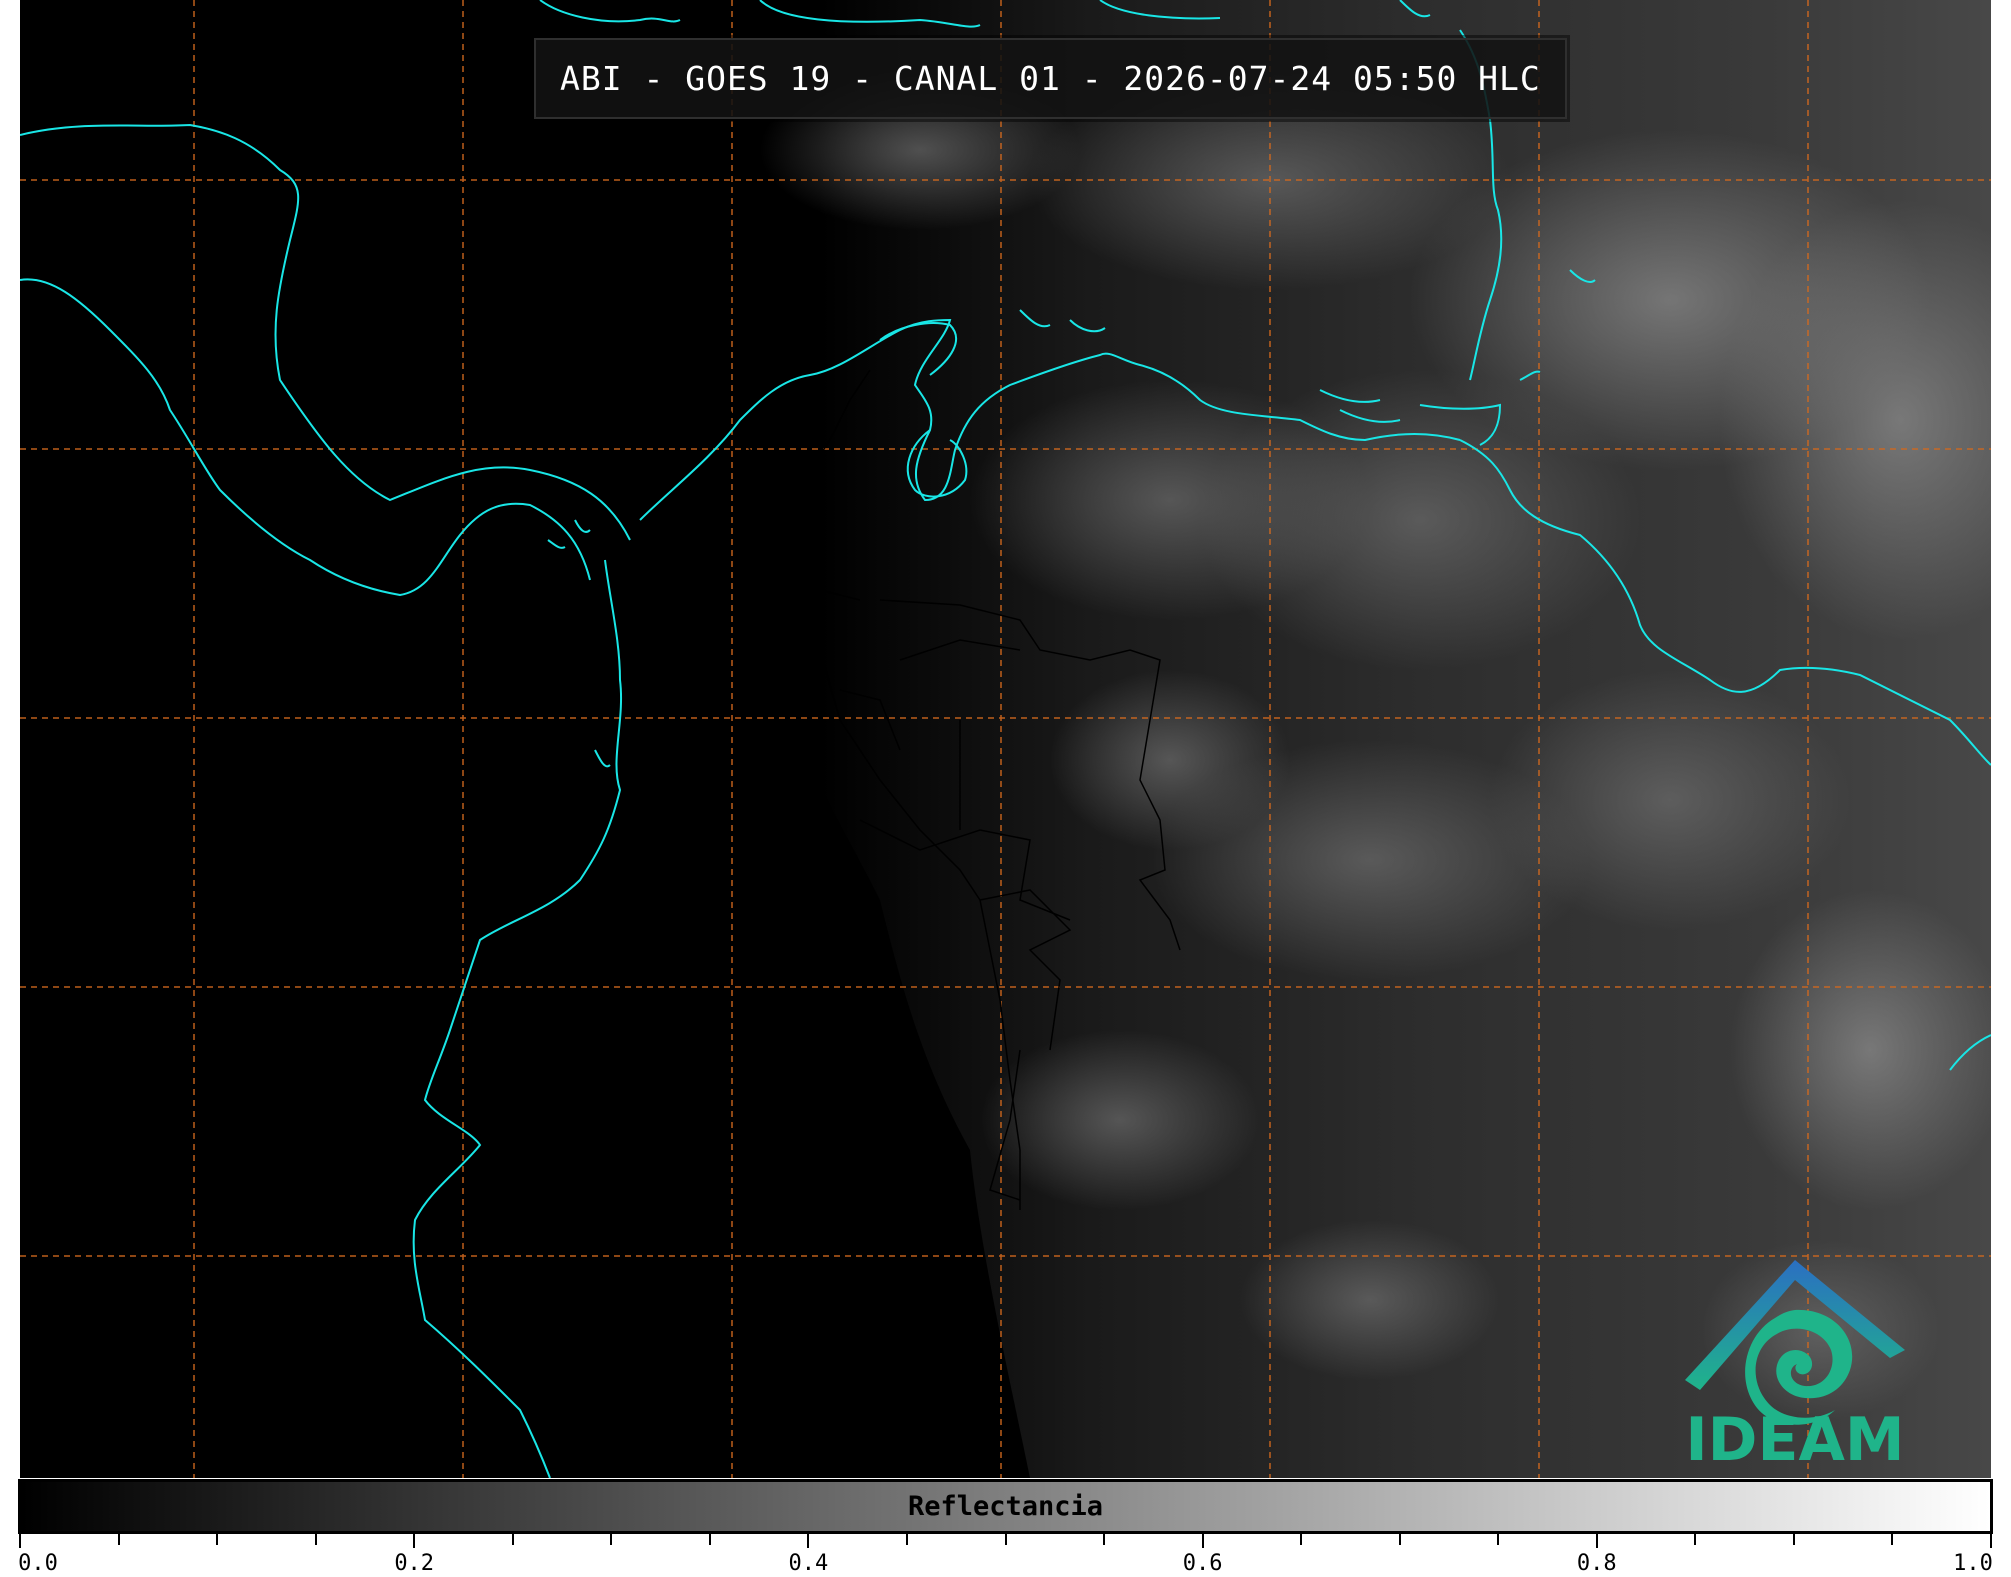 The image size is (2011, 1577). Describe the element at coordinates (808, 1563) in the screenshot. I see `colorbar-tick-label: 0.4` at that location.